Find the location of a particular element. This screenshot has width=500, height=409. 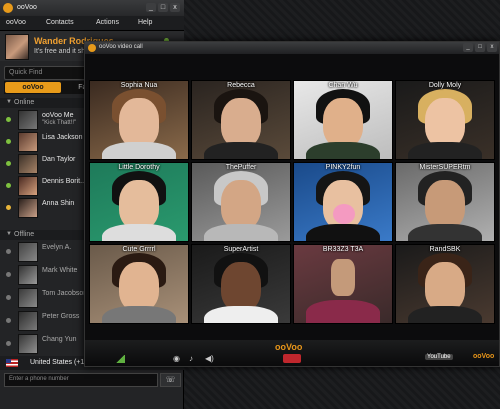

camera-icon: ◉ is located at coordinates (176, 358).